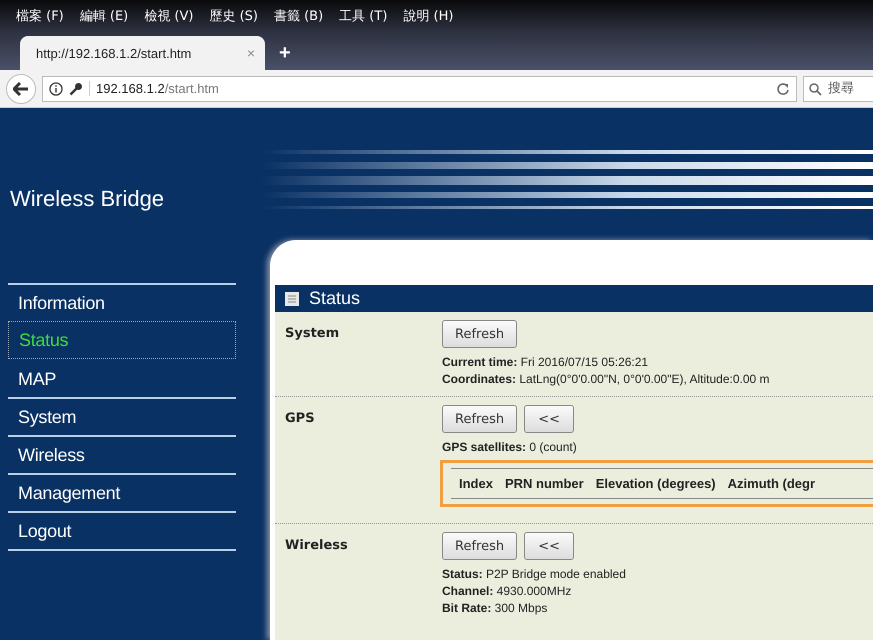 The width and height of the screenshot is (873, 640). What do you see at coordinates (285, 51) in the screenshot?
I see `new-tab-button: +` at bounding box center [285, 51].